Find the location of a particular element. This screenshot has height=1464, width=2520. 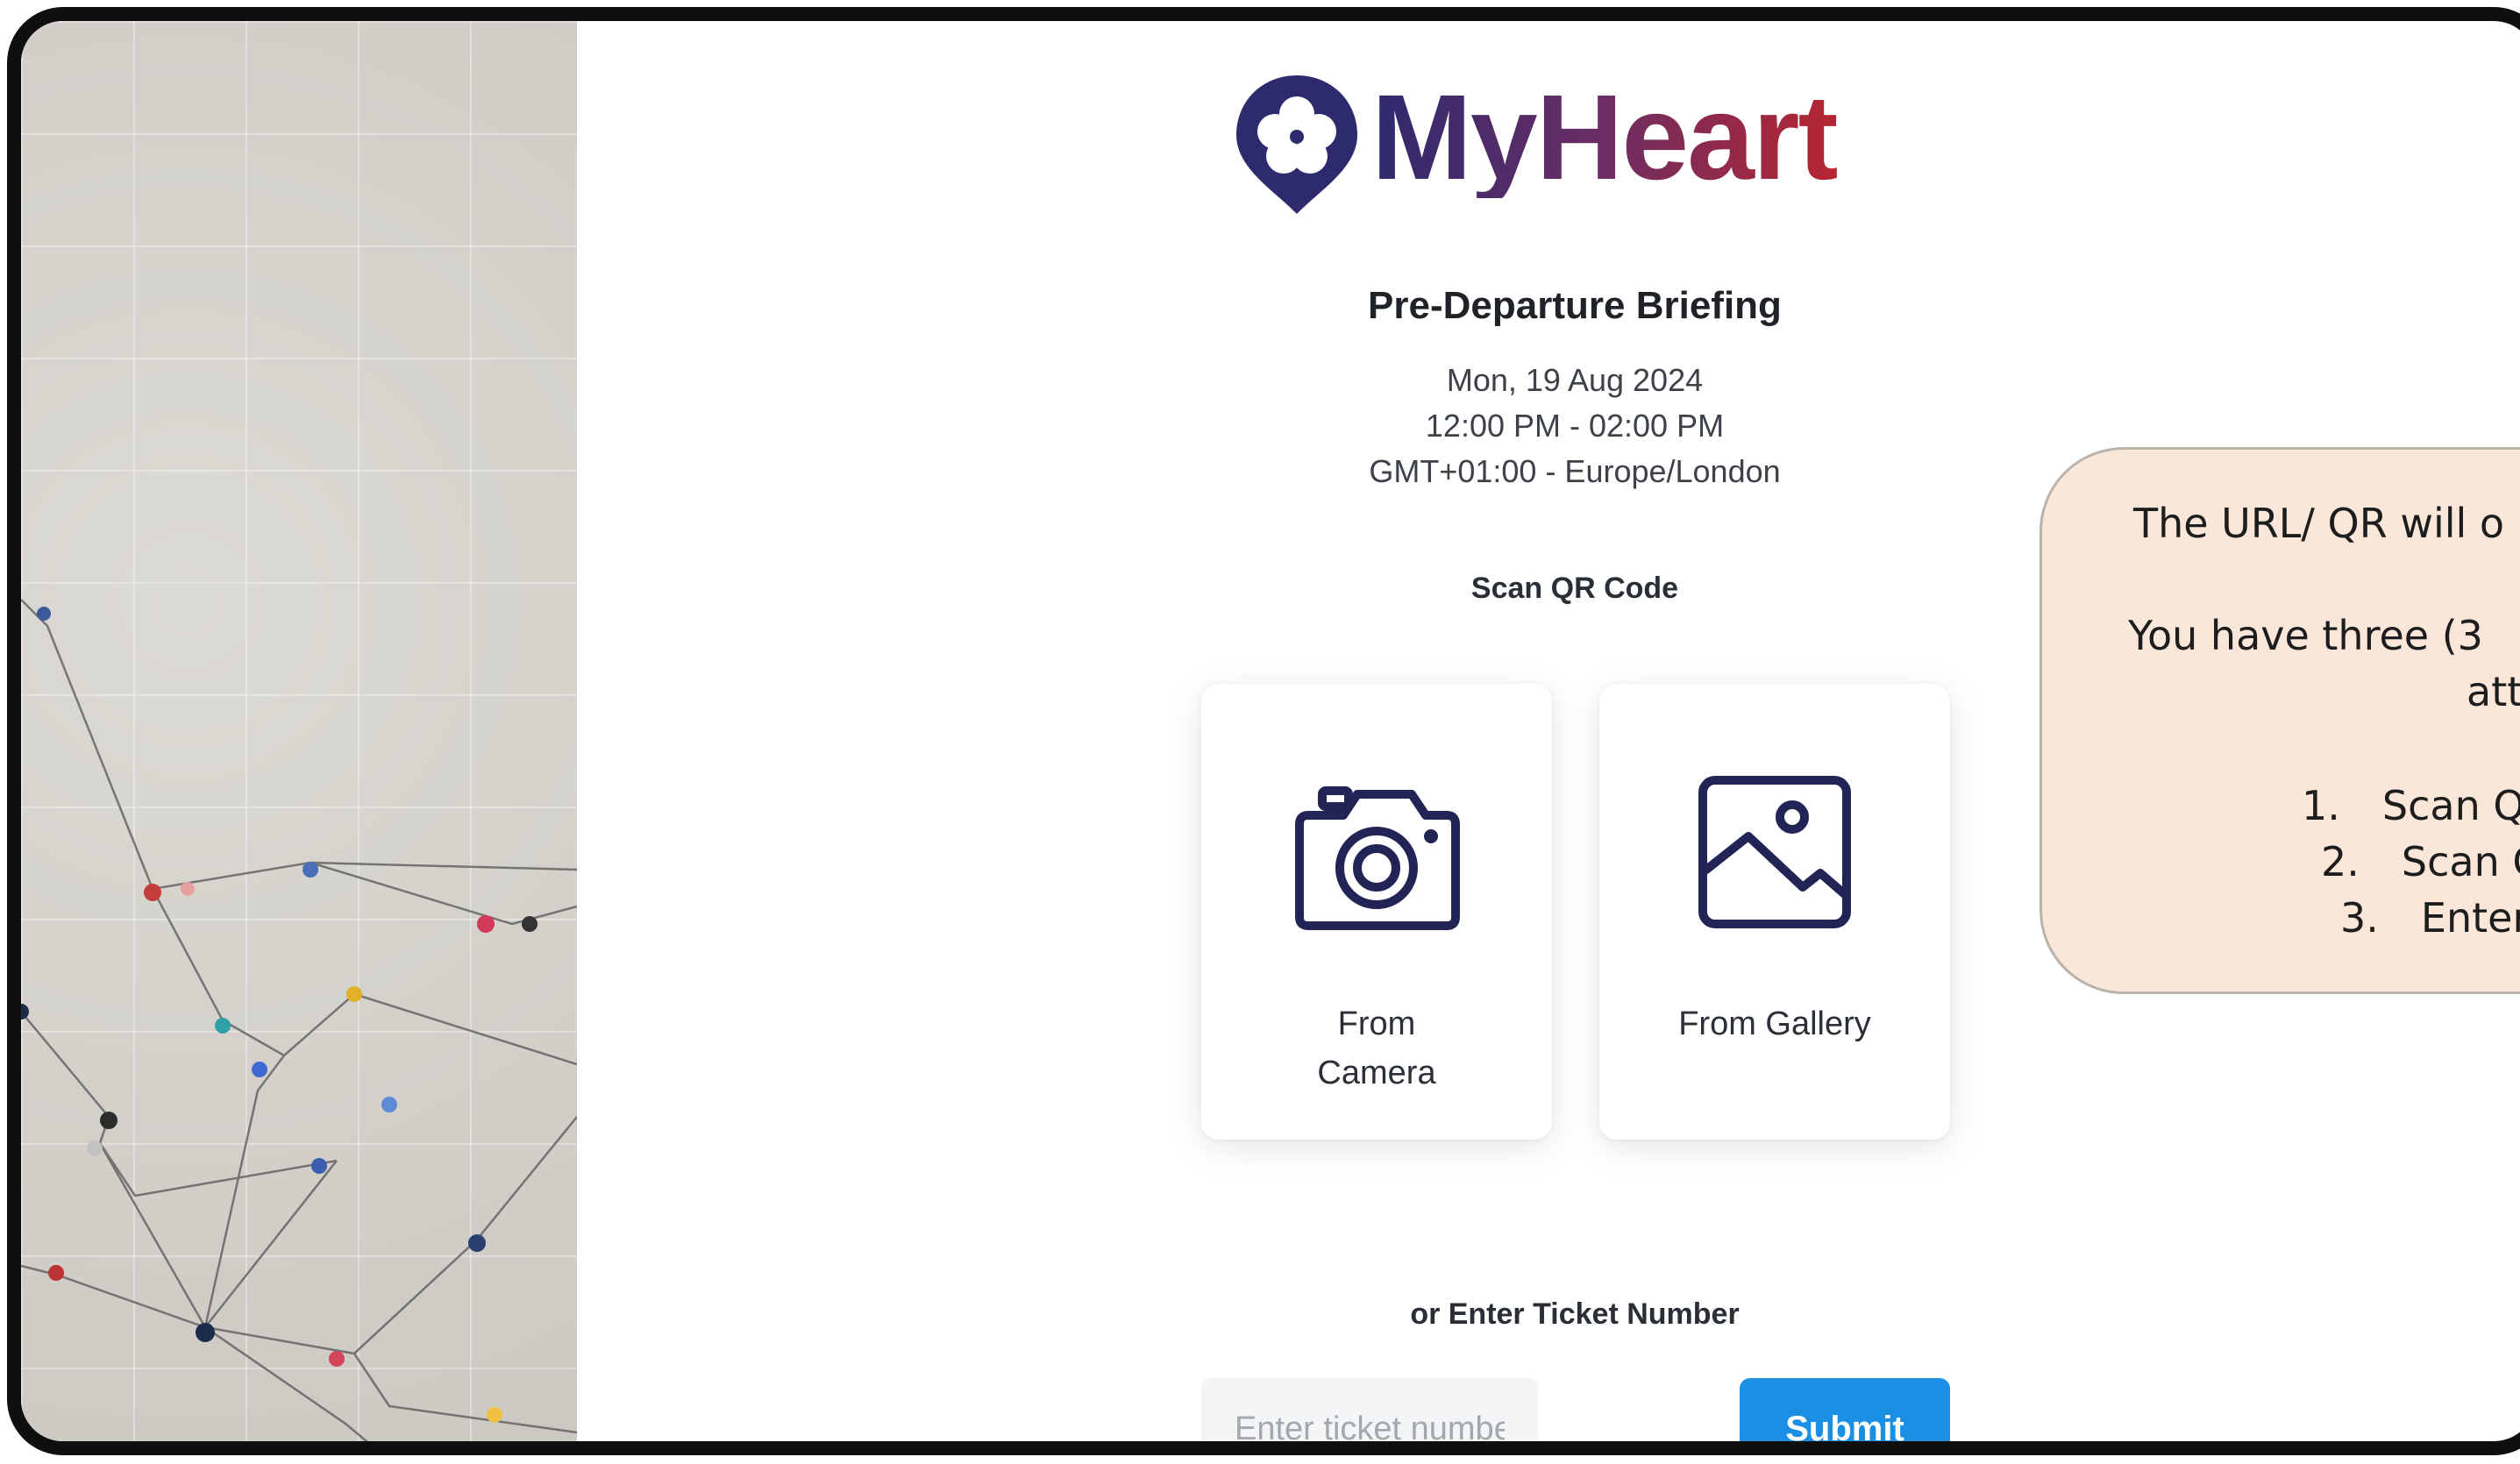

brand-name: MyHeart is located at coordinates (1605, 137).